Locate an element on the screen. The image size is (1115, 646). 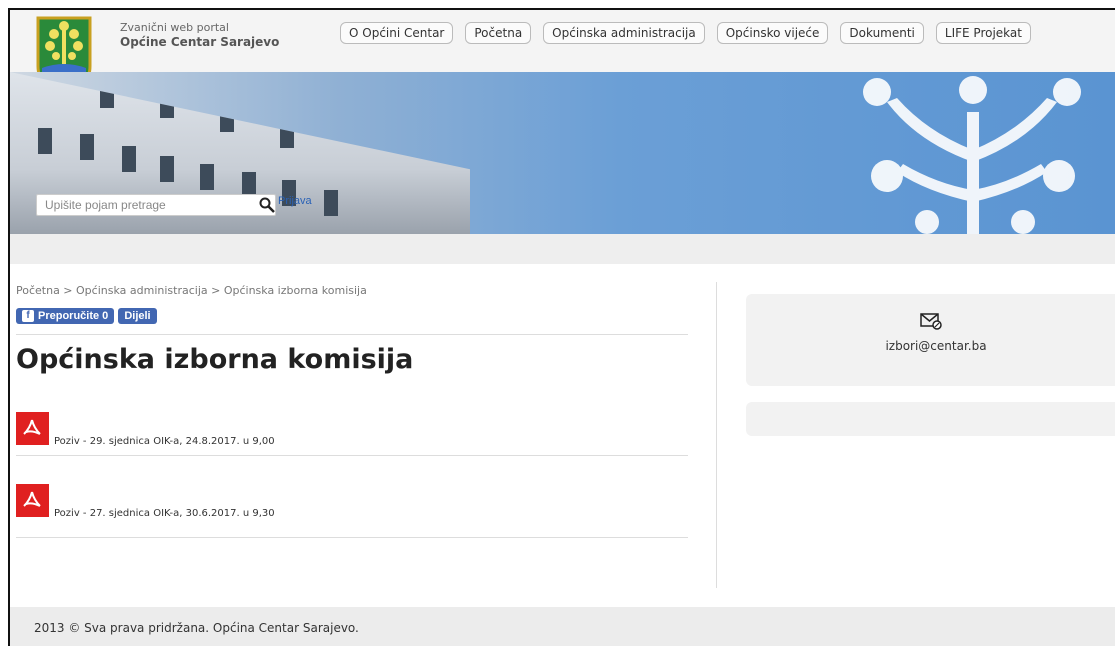
envelope-icon is located at coordinates (931, 321).